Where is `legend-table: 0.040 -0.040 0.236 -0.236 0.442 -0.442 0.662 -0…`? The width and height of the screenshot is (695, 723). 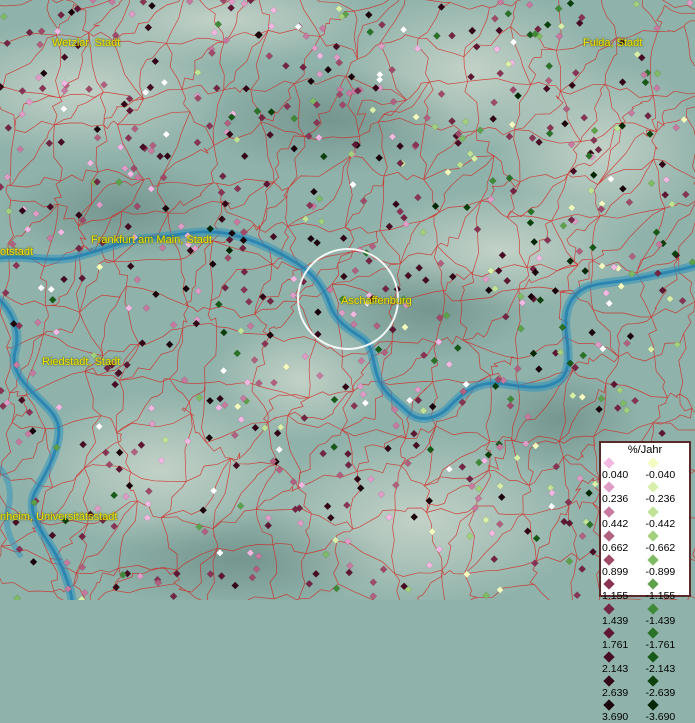
legend-table: 0.040 -0.040 0.236 -0.236 0.442 -0.442 0.662 -0… is located at coordinates (645, 590).